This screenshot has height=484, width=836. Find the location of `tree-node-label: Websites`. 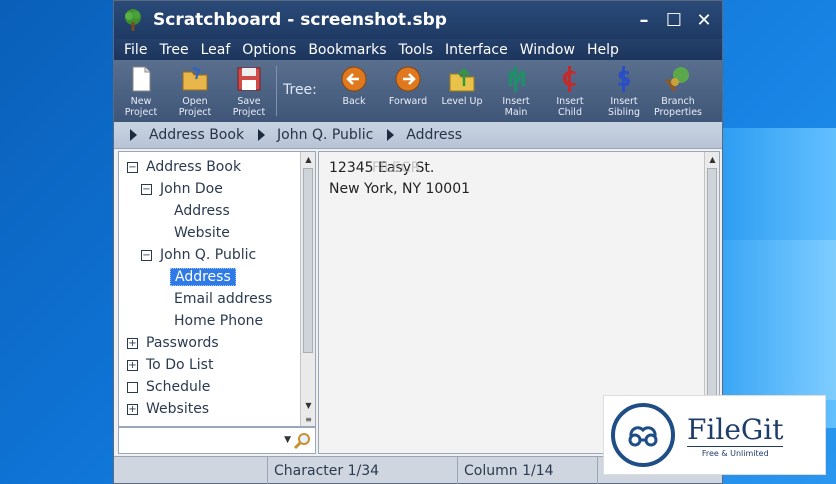

tree-node-label: Websites is located at coordinates (178, 409).